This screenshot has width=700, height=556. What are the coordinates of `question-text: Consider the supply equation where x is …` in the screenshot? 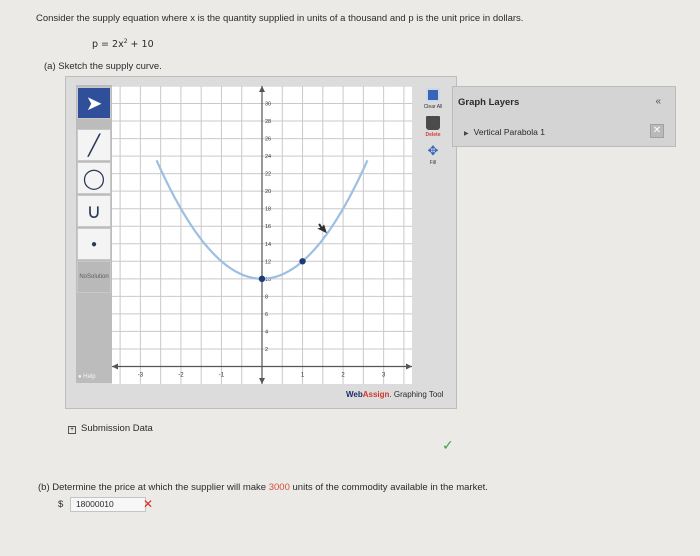 It's located at (280, 18).